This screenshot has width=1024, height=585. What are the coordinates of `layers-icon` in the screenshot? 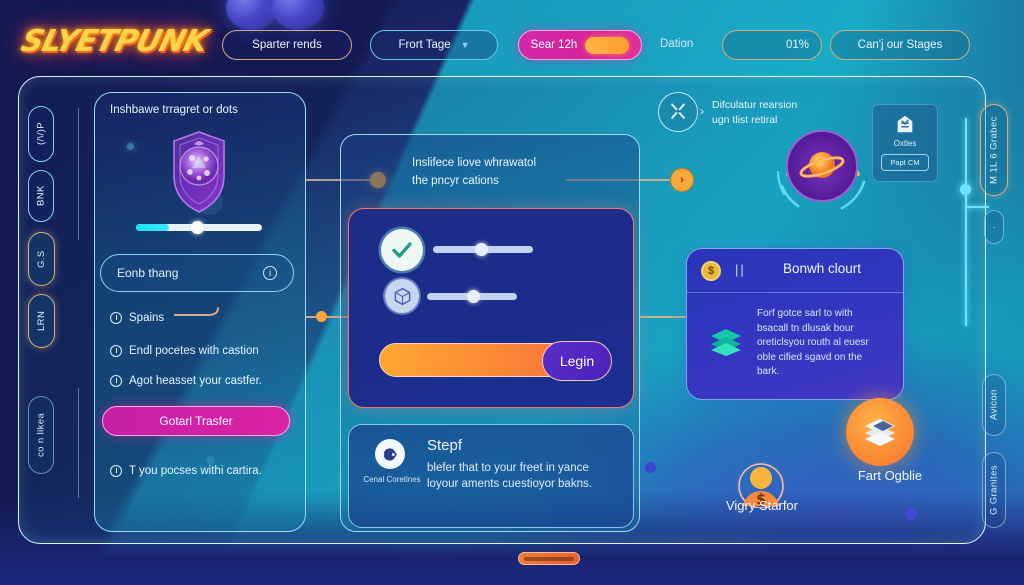 It's located at (726, 342).